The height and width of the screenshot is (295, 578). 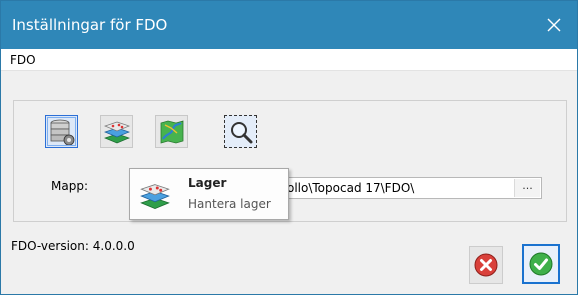 I want to click on cancel-button, so click(x=486, y=265).